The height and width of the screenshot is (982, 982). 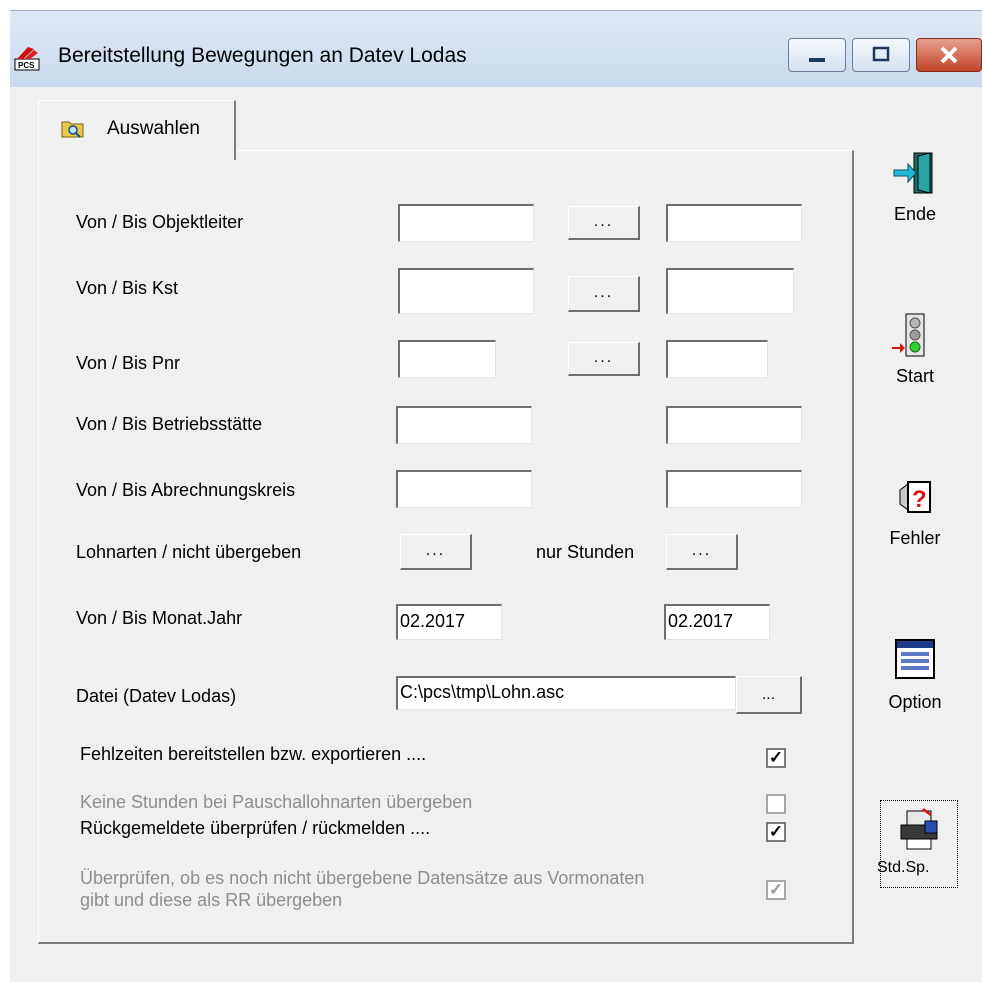 What do you see at coordinates (464, 489) in the screenshot?
I see `abrechnungskreis-from-input` at bounding box center [464, 489].